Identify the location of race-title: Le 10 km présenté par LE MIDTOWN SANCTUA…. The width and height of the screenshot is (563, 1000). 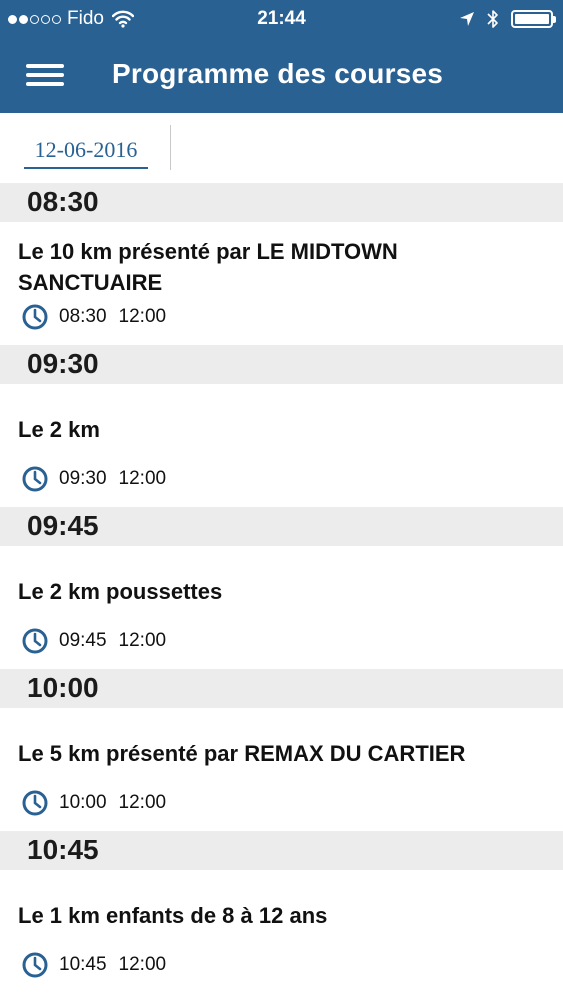
(208, 267).